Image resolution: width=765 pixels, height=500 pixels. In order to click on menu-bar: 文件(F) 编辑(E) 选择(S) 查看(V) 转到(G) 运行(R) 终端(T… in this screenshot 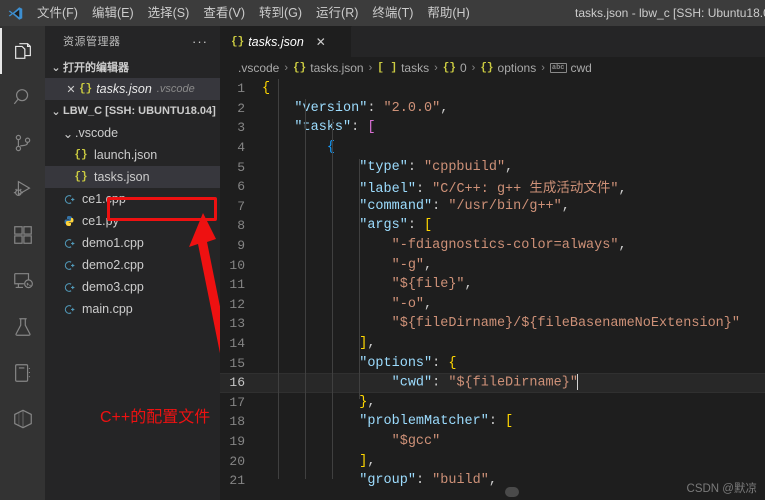, I will do `click(253, 13)`.